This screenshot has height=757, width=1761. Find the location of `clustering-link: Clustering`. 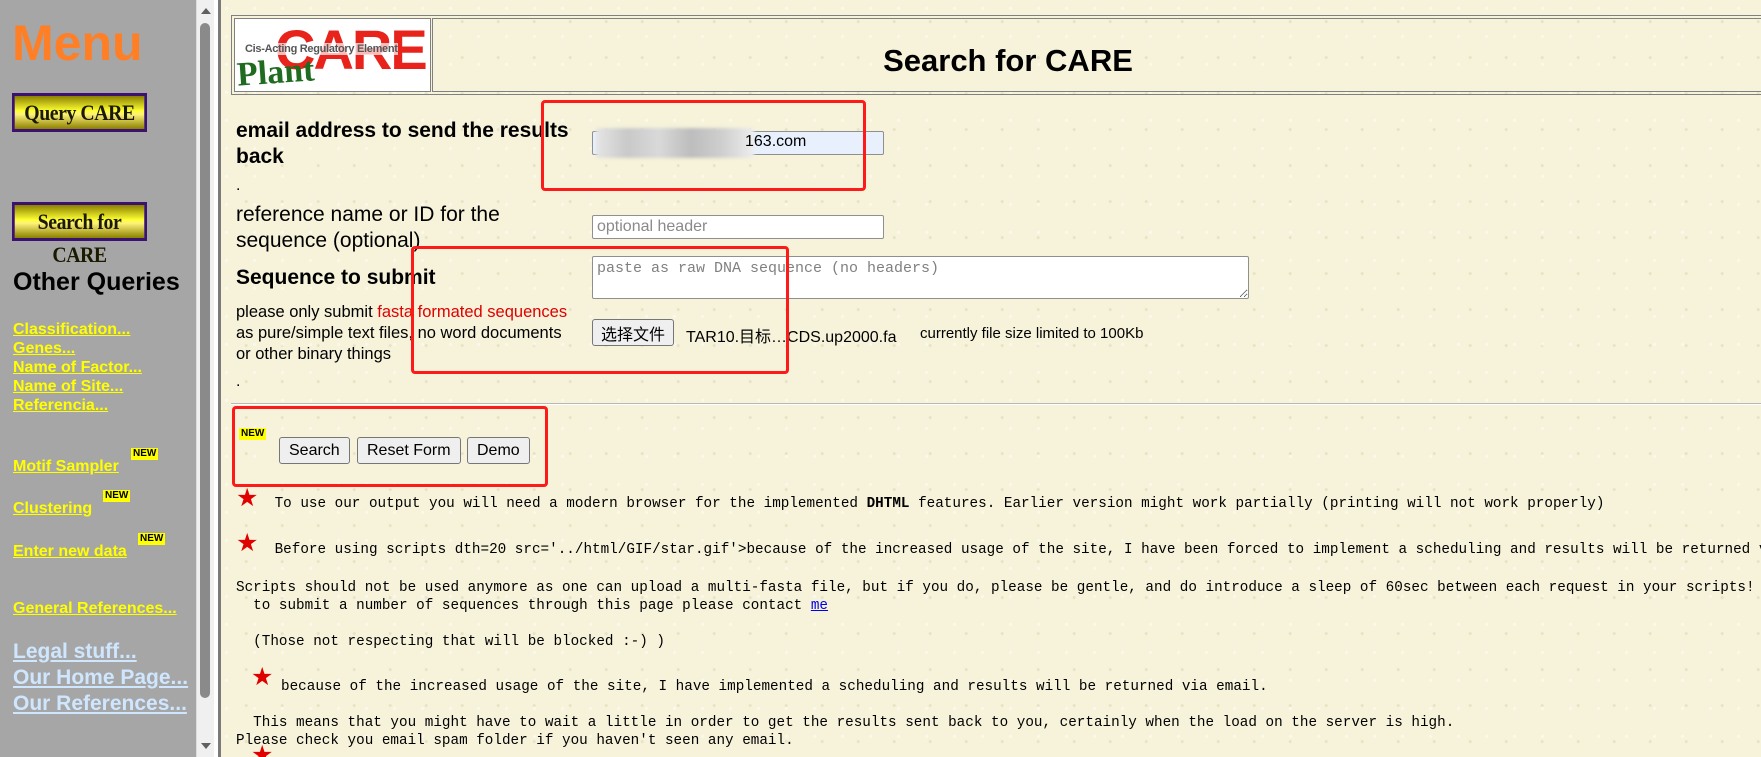

clustering-link: Clustering is located at coordinates (52, 509).